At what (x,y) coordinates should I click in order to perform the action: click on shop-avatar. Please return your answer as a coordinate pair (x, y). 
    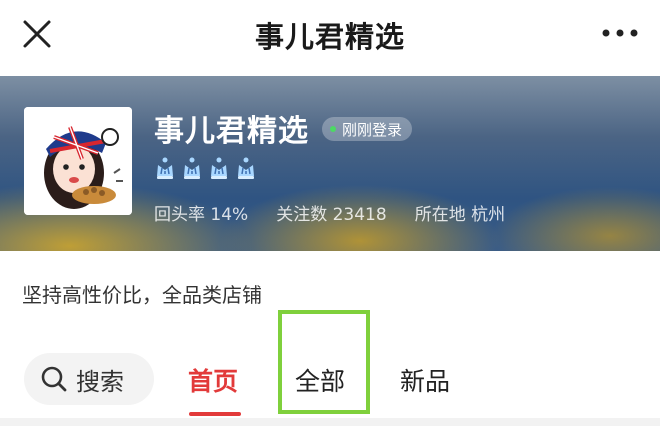
    Looking at the image, I should click on (78, 161).